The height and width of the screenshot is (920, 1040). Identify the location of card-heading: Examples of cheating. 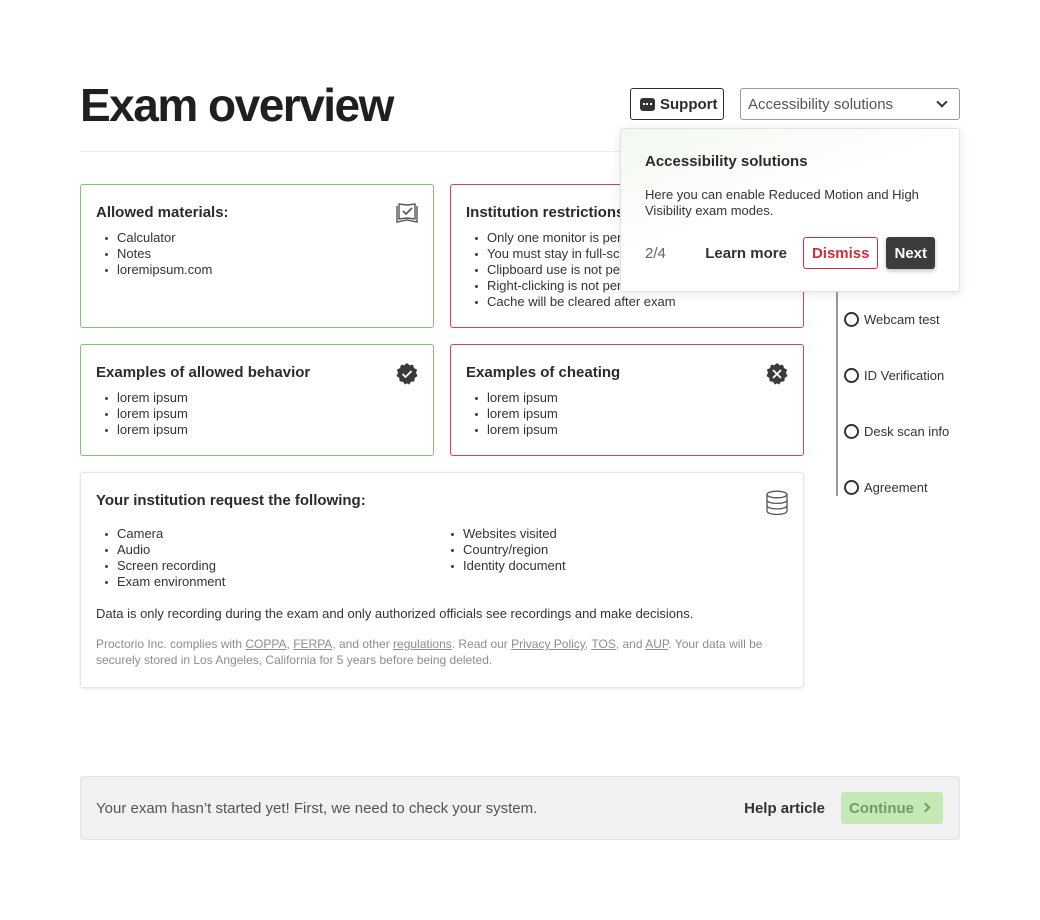
(543, 372).